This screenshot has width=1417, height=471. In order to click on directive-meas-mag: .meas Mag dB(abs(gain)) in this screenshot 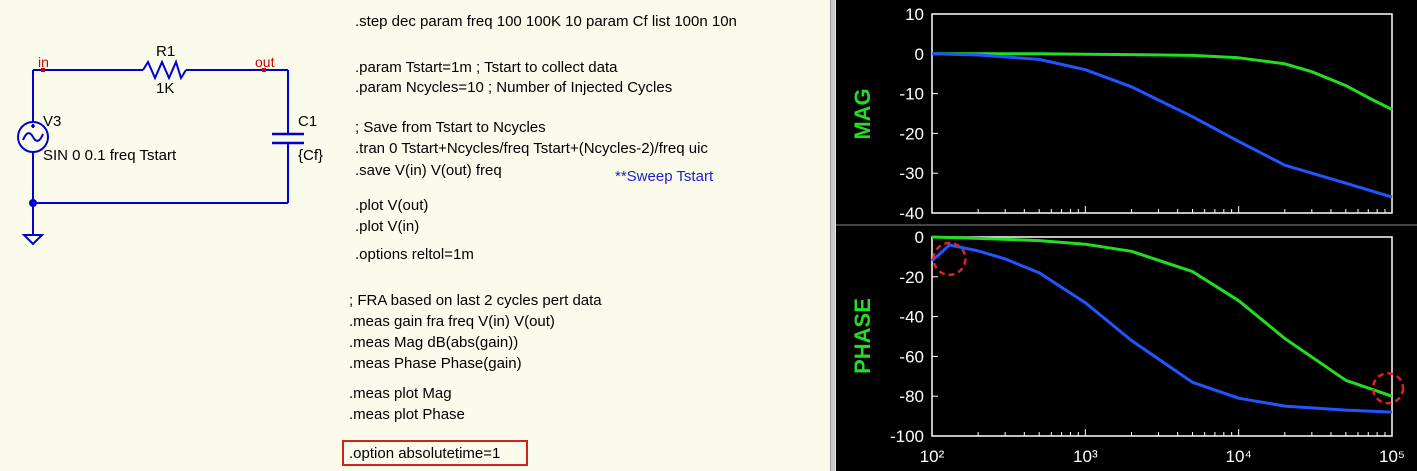, I will do `click(433, 343)`.